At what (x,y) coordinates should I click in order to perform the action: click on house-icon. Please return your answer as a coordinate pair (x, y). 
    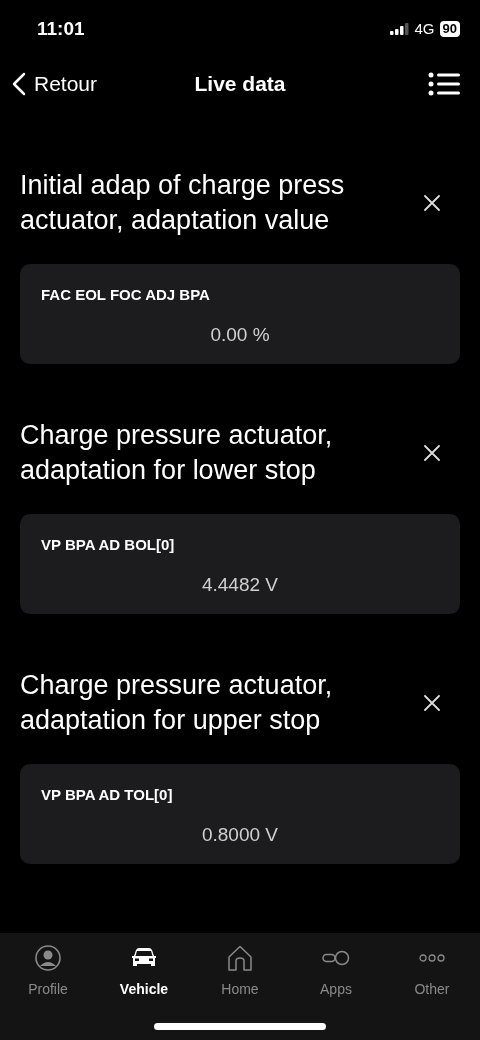
    Looking at the image, I should click on (240, 958).